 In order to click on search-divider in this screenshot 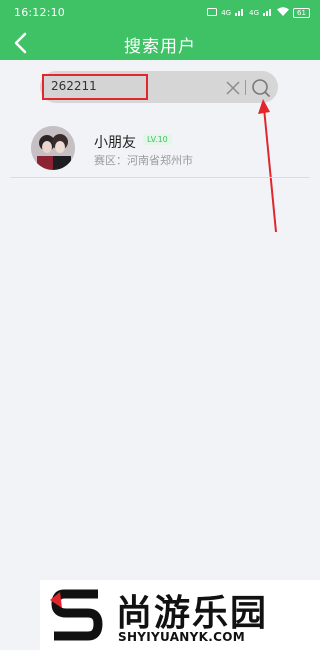, I will do `click(245, 87)`.